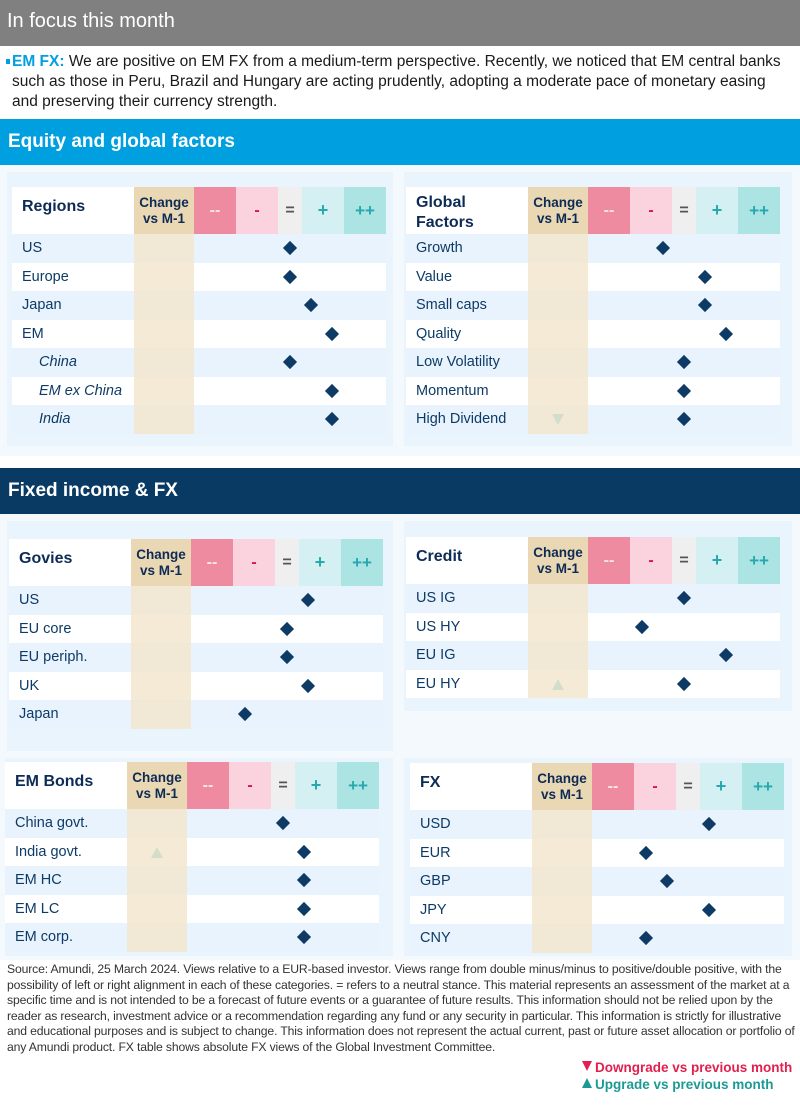 The height and width of the screenshot is (1114, 800). I want to click on table-header: FX Change vs M-1 -- - = + ++, so click(597, 786).